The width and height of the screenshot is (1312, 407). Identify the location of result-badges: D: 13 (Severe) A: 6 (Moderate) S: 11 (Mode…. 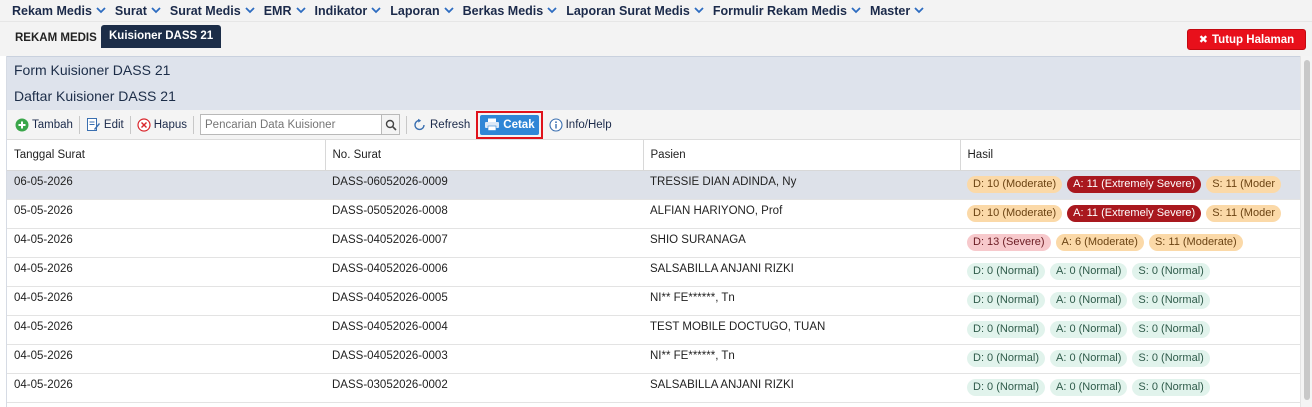
(1134, 242).